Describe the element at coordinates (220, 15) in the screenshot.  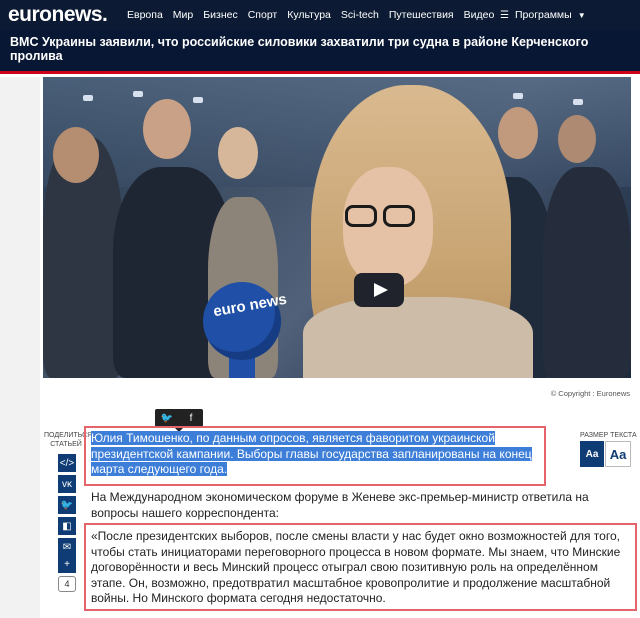
I see `nav-item-business: Бизнес` at that location.